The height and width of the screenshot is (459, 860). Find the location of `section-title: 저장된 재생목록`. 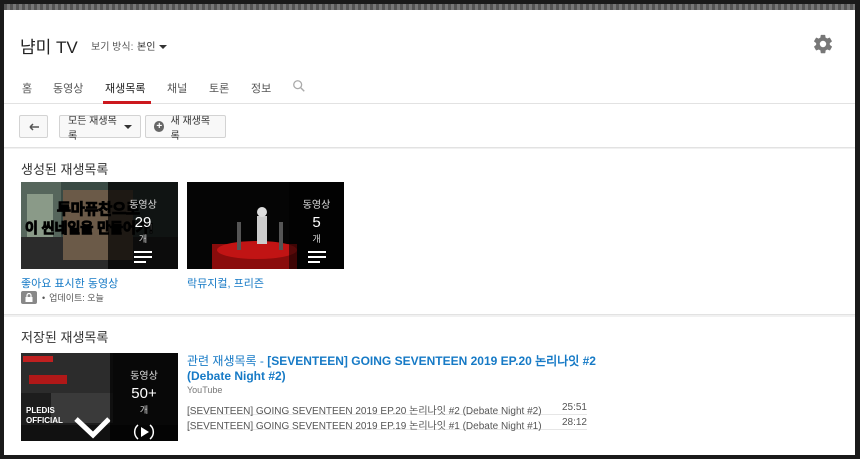

section-title: 저장된 재생목록 is located at coordinates (65, 337).